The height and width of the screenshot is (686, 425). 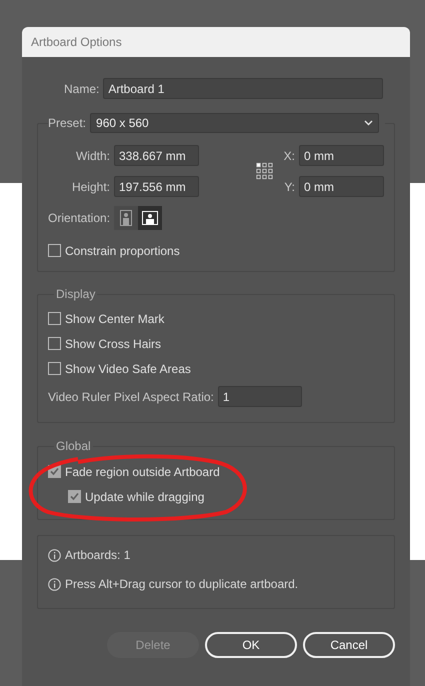 I want to click on field-label: X:, so click(x=289, y=156).